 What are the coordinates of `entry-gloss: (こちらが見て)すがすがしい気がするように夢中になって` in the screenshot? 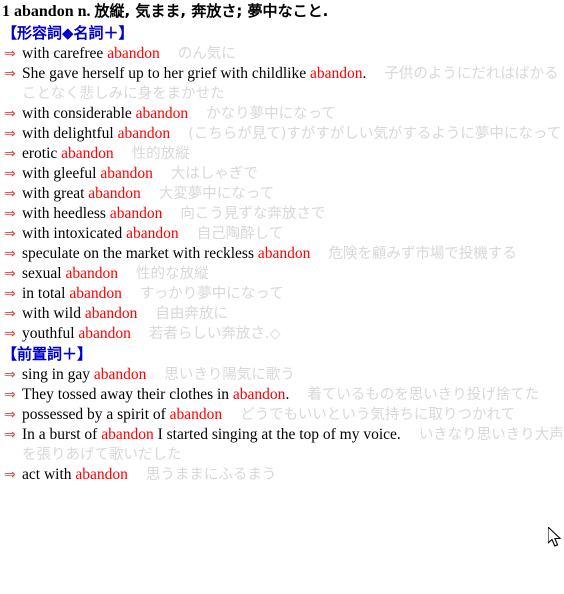 It's located at (375, 134).